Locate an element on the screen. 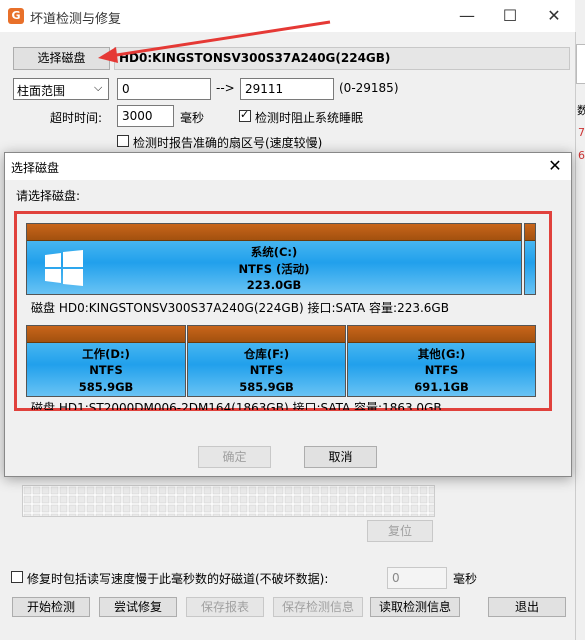 The width and height of the screenshot is (585, 640). app-icon: G is located at coordinates (16, 16).